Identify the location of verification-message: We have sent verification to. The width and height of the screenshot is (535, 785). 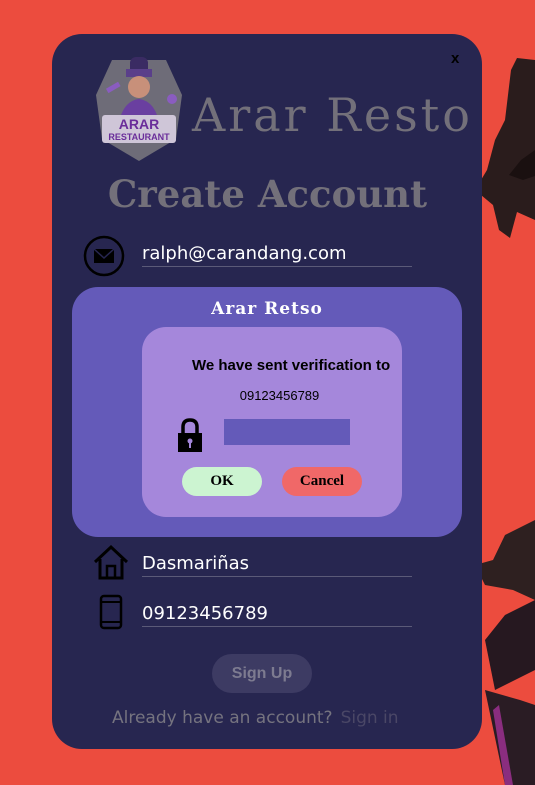
(291, 365).